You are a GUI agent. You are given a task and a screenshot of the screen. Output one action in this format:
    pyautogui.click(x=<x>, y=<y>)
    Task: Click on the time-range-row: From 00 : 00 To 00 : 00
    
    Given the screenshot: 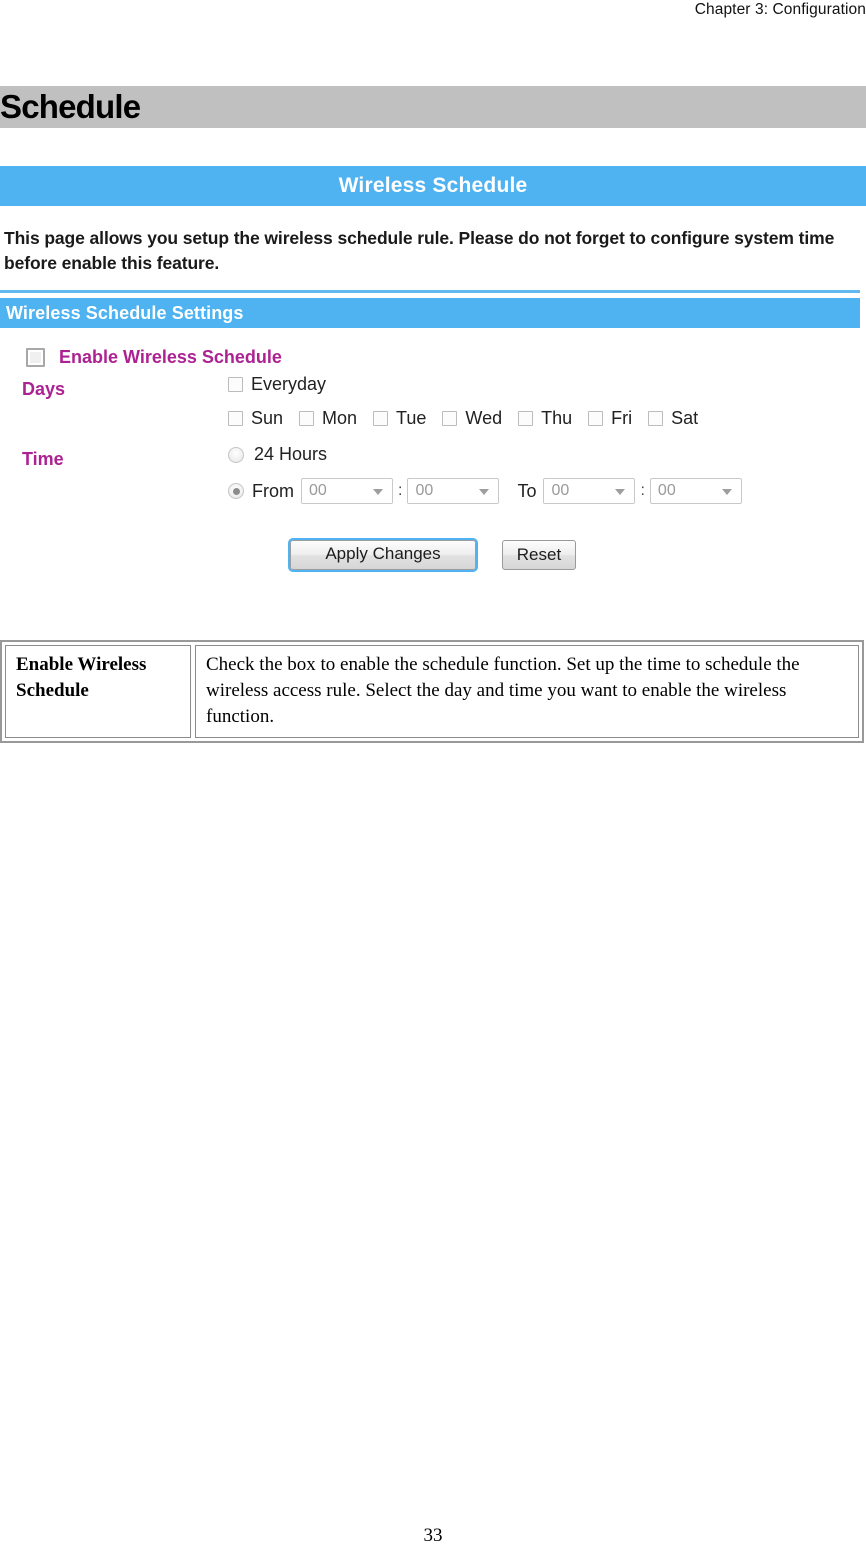 What is the action you would take?
    pyautogui.click(x=433, y=500)
    